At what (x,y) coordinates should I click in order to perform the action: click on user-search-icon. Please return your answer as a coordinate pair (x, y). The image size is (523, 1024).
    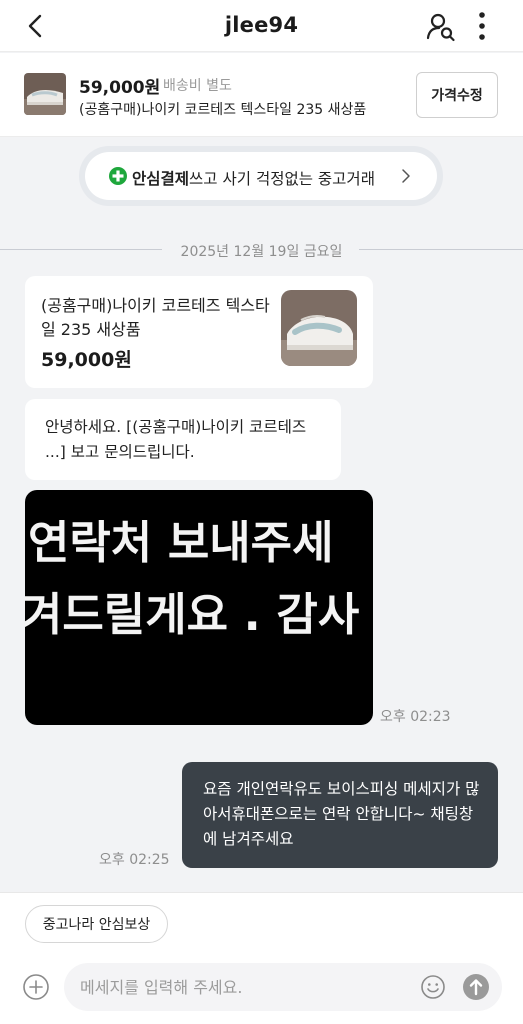
    Looking at the image, I should click on (440, 27).